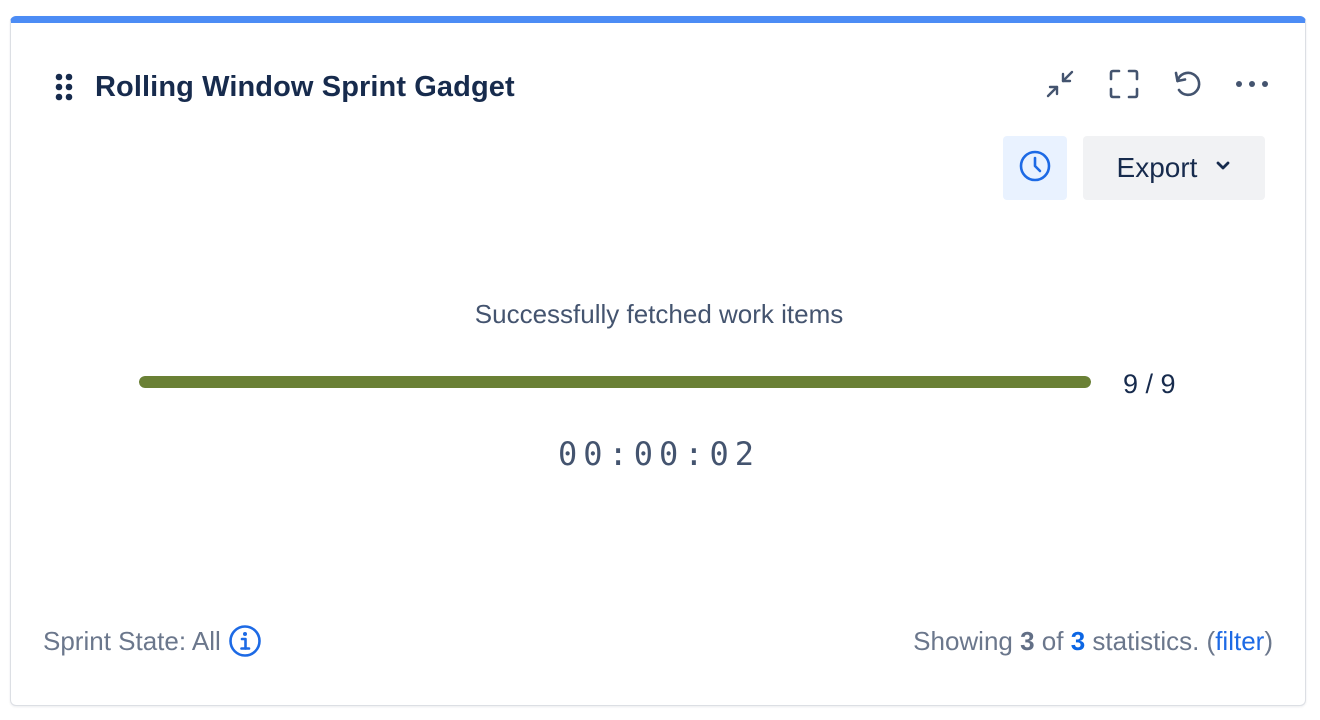  Describe the element at coordinates (659, 314) in the screenshot. I see `fetch-status-text: Successfully fetched work items` at that location.